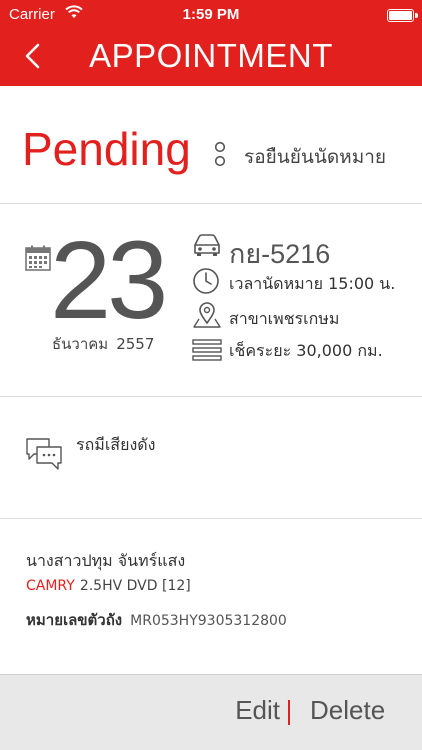  I want to click on page-title: APPOINTMENT, so click(211, 55).